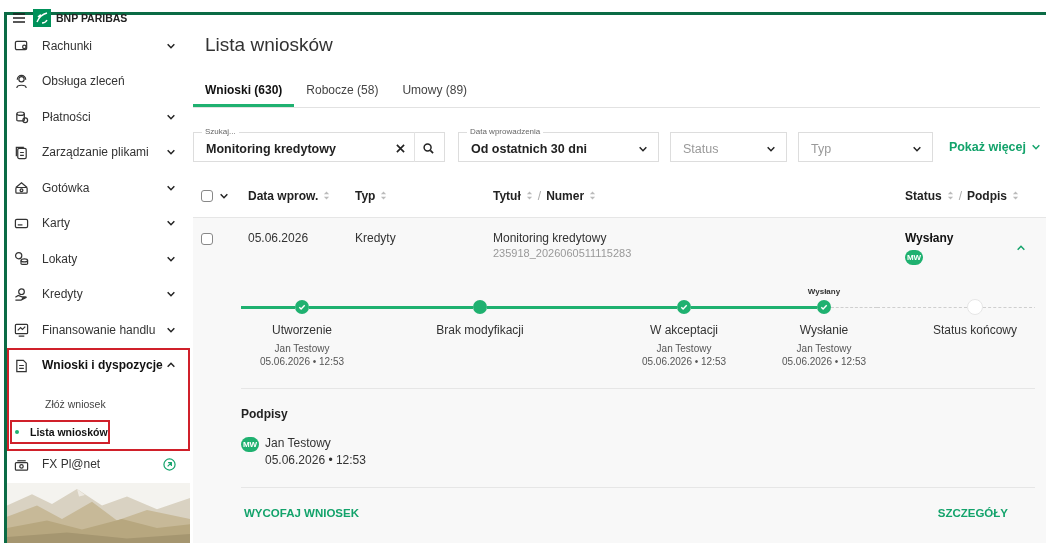  What do you see at coordinates (98, 330) in the screenshot?
I see `sidebar-item: Finansowanie handlu` at bounding box center [98, 330].